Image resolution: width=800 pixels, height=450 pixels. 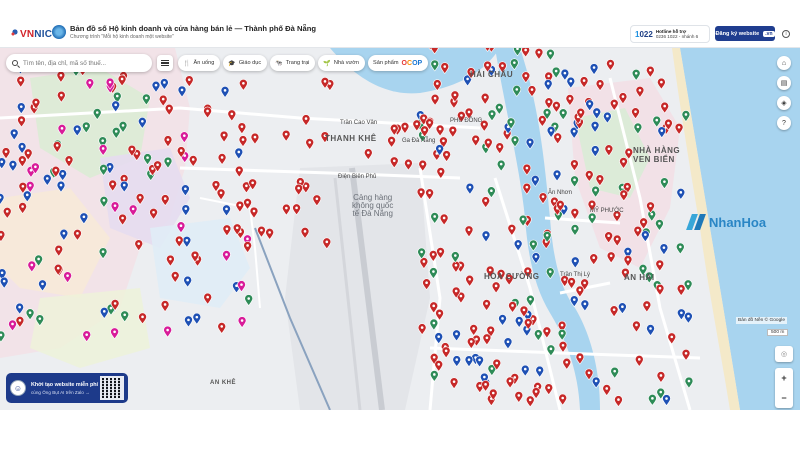 I want to click on vnnic-logo-text: VNNIC, so click(x=36, y=34).